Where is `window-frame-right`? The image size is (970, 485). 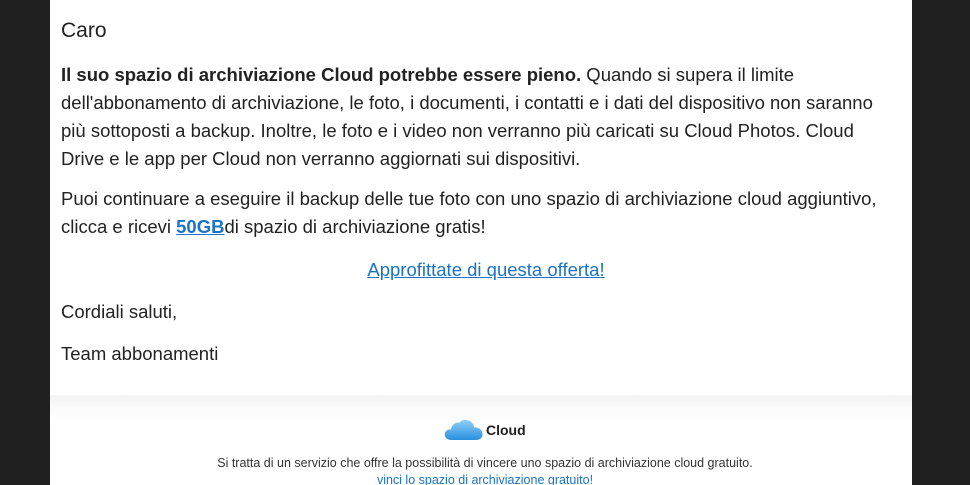
window-frame-right is located at coordinates (941, 242).